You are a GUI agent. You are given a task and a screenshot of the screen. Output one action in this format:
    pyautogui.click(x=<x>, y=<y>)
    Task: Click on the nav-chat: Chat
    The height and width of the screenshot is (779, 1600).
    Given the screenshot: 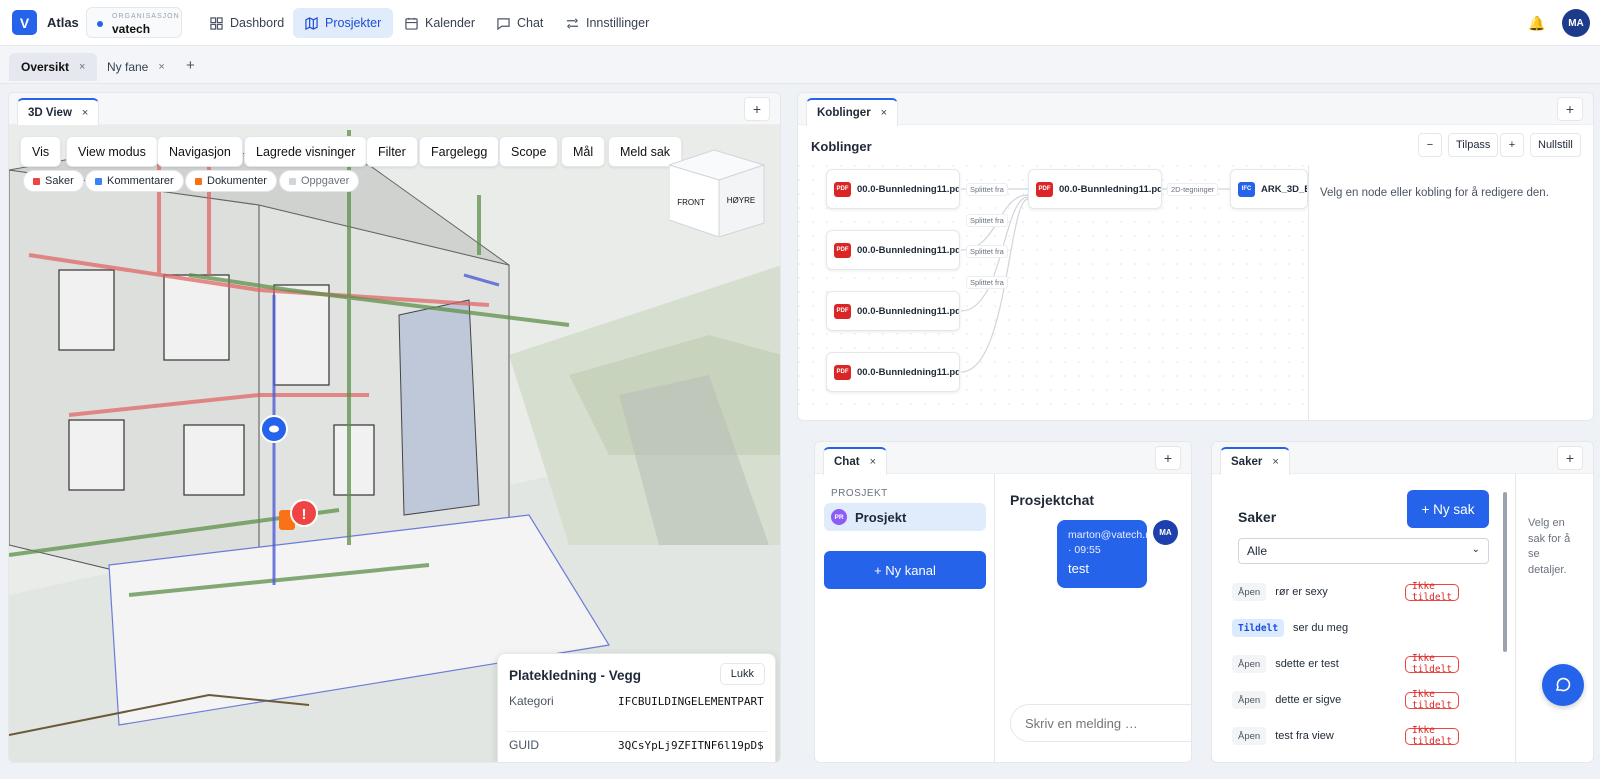 What is the action you would take?
    pyautogui.click(x=520, y=23)
    